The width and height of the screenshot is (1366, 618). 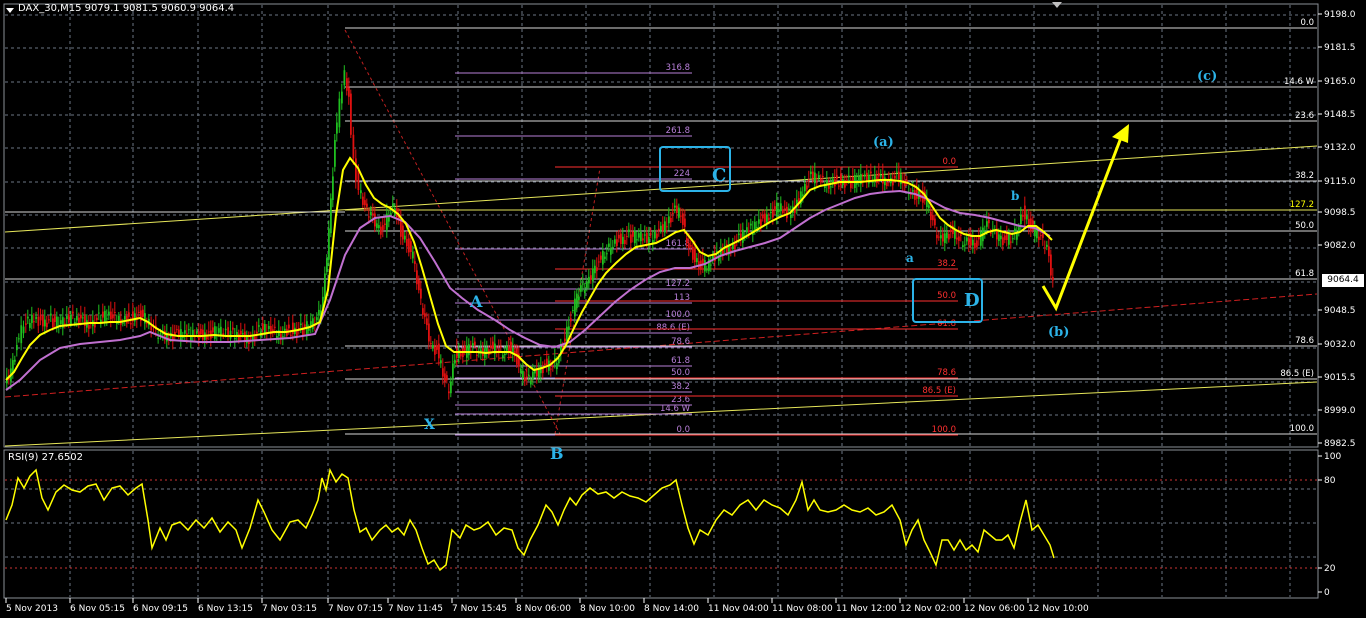 What do you see at coordinates (678, 68) in the screenshot?
I see `fib-extension-label: 316.8` at bounding box center [678, 68].